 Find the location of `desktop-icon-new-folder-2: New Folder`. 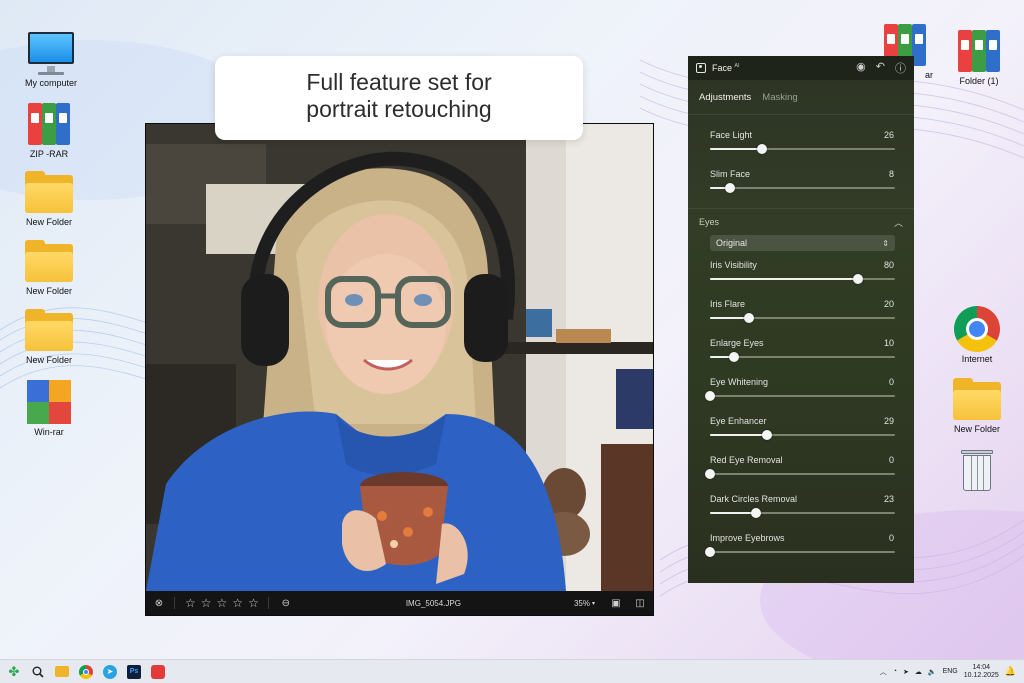

desktop-icon-new-folder-2: New Folder is located at coordinates (49, 267).